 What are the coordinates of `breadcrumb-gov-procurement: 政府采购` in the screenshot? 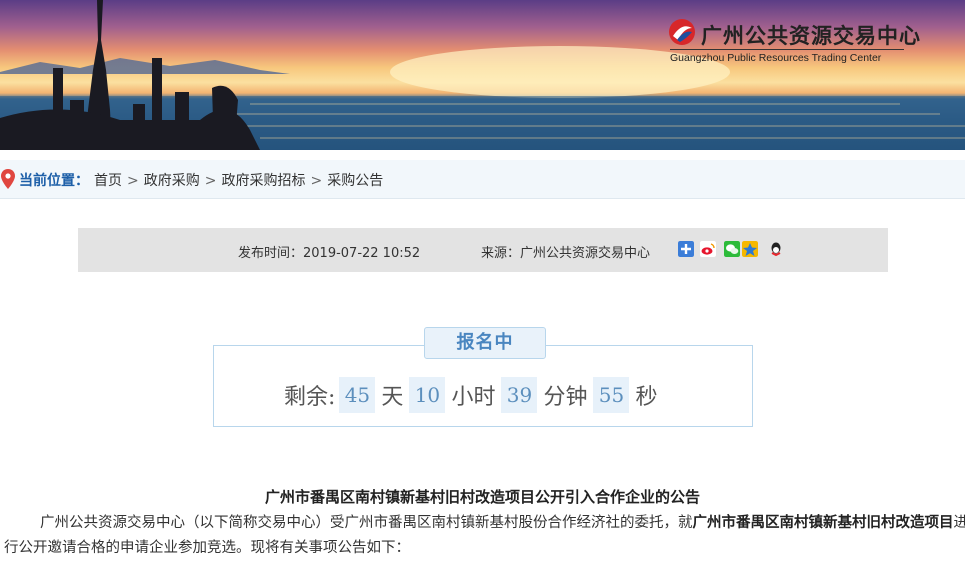 It's located at (172, 181).